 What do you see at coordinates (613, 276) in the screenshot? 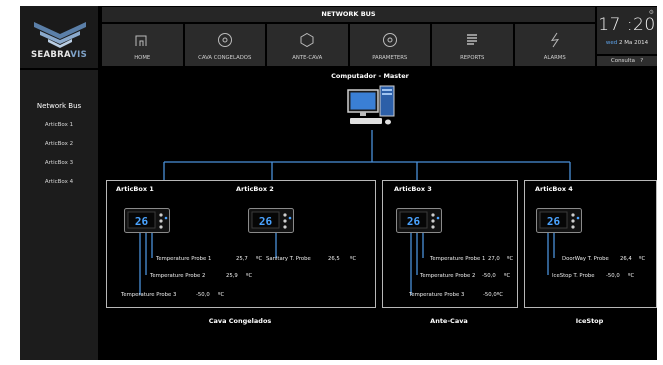
I see `box4-probe2-value: -50,0` at bounding box center [613, 276].